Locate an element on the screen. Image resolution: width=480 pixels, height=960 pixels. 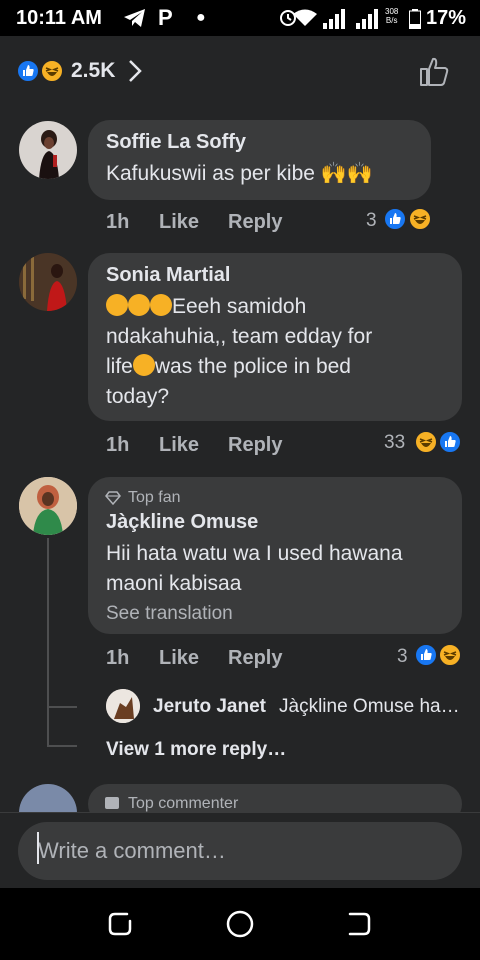
comment-text: Kafukuswii as per kibe 🙌🙌 is located at coordinates (240, 173).